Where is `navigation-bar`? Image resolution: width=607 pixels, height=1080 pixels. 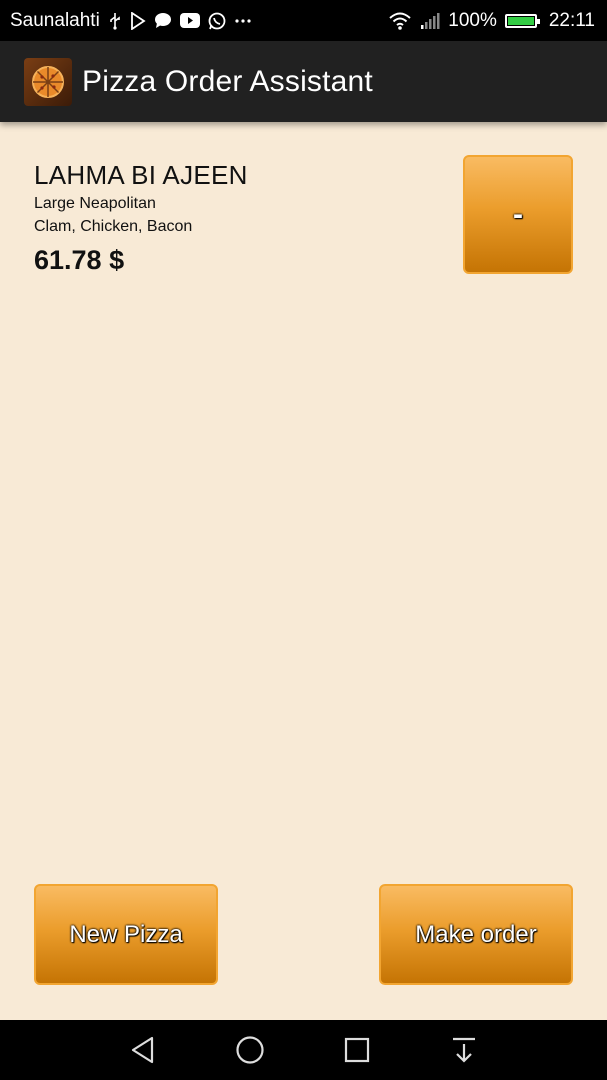 navigation-bar is located at coordinates (303, 1050).